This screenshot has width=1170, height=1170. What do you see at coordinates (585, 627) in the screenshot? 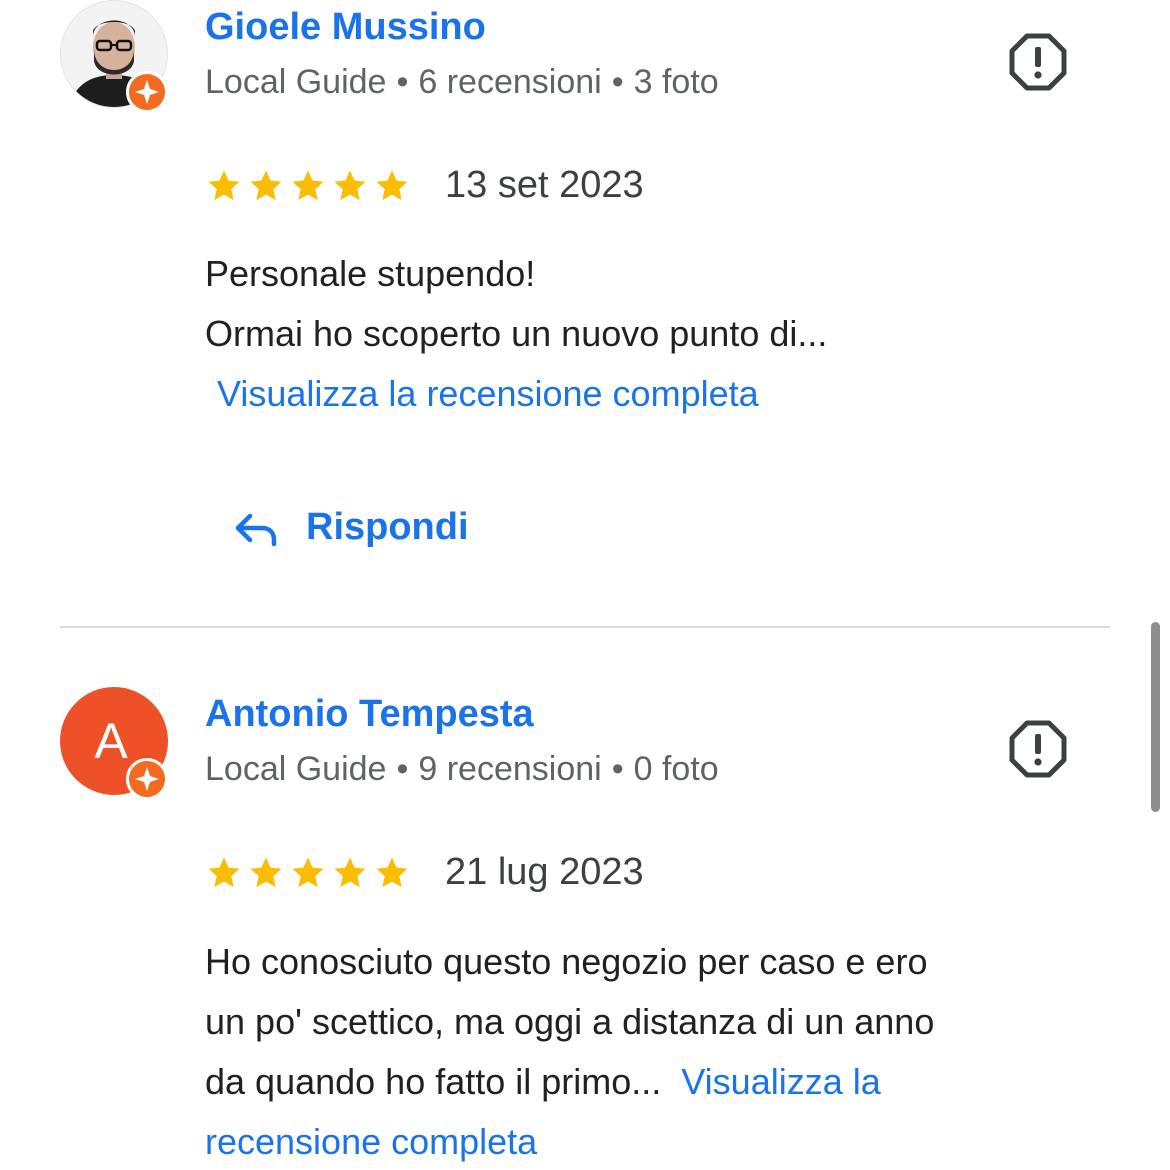
I see `review-divider` at bounding box center [585, 627].